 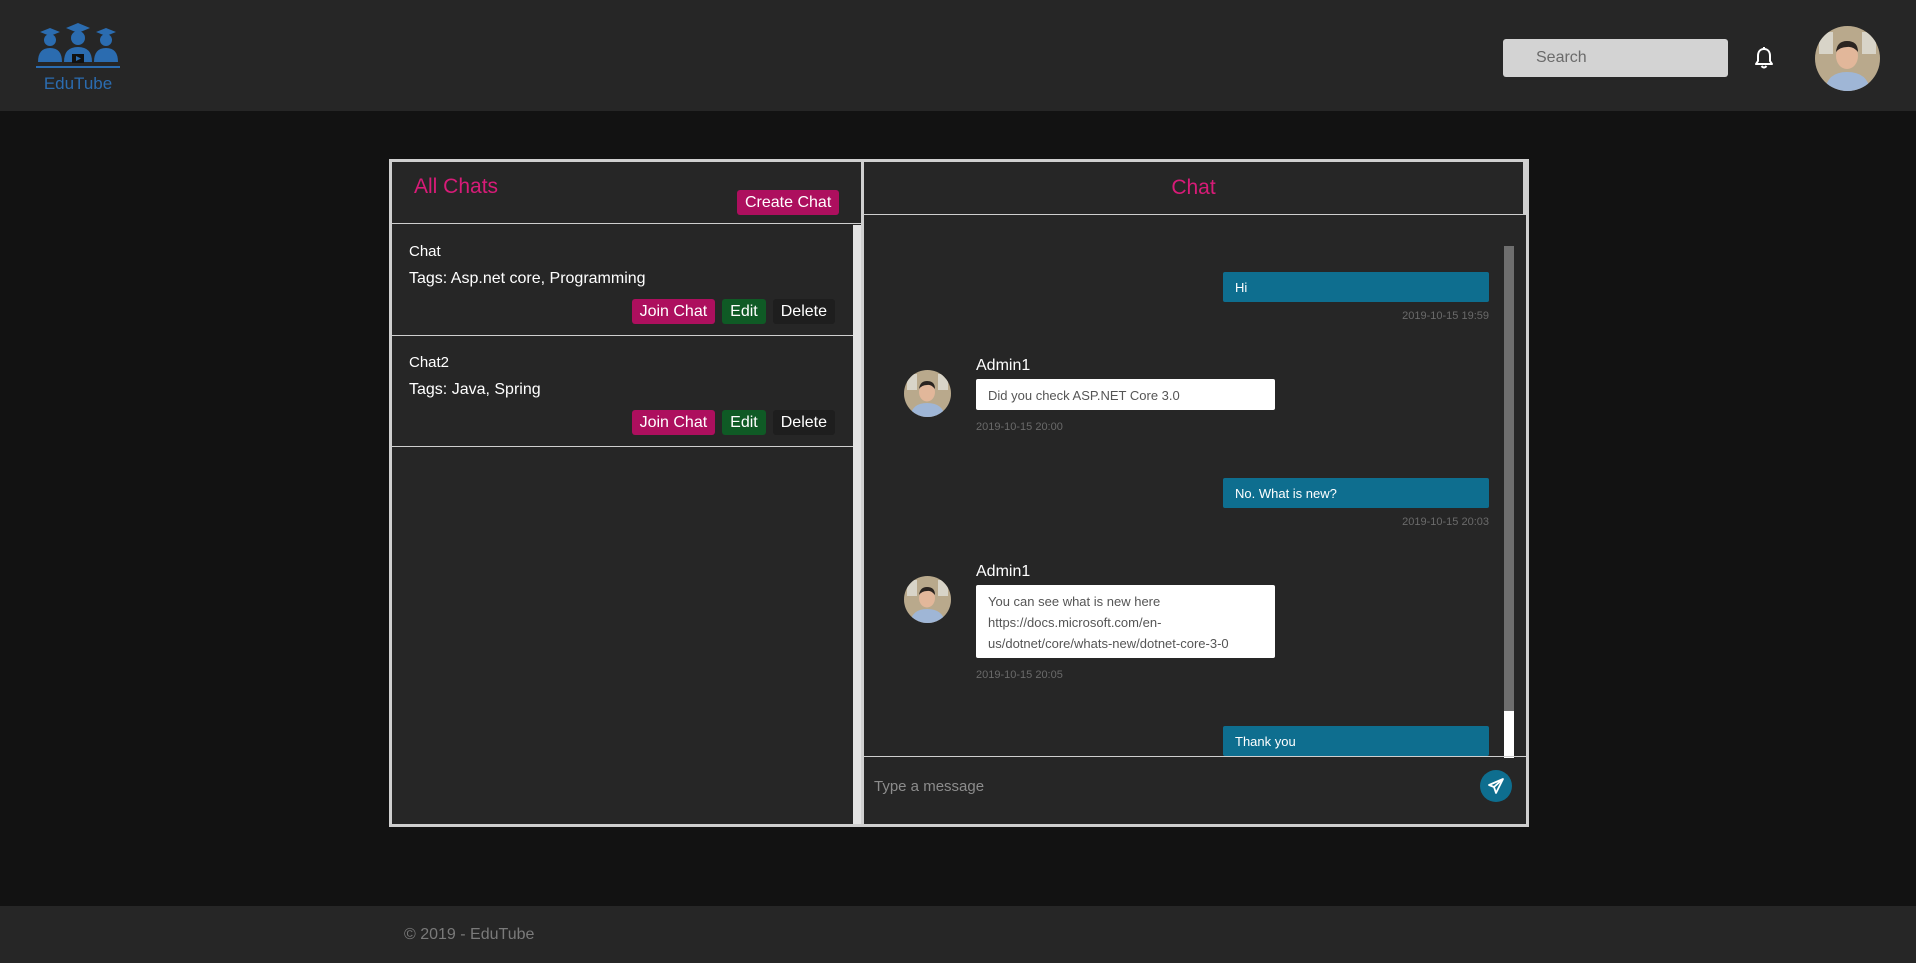 What do you see at coordinates (425, 251) in the screenshot?
I see `chat-name: Chat` at bounding box center [425, 251].